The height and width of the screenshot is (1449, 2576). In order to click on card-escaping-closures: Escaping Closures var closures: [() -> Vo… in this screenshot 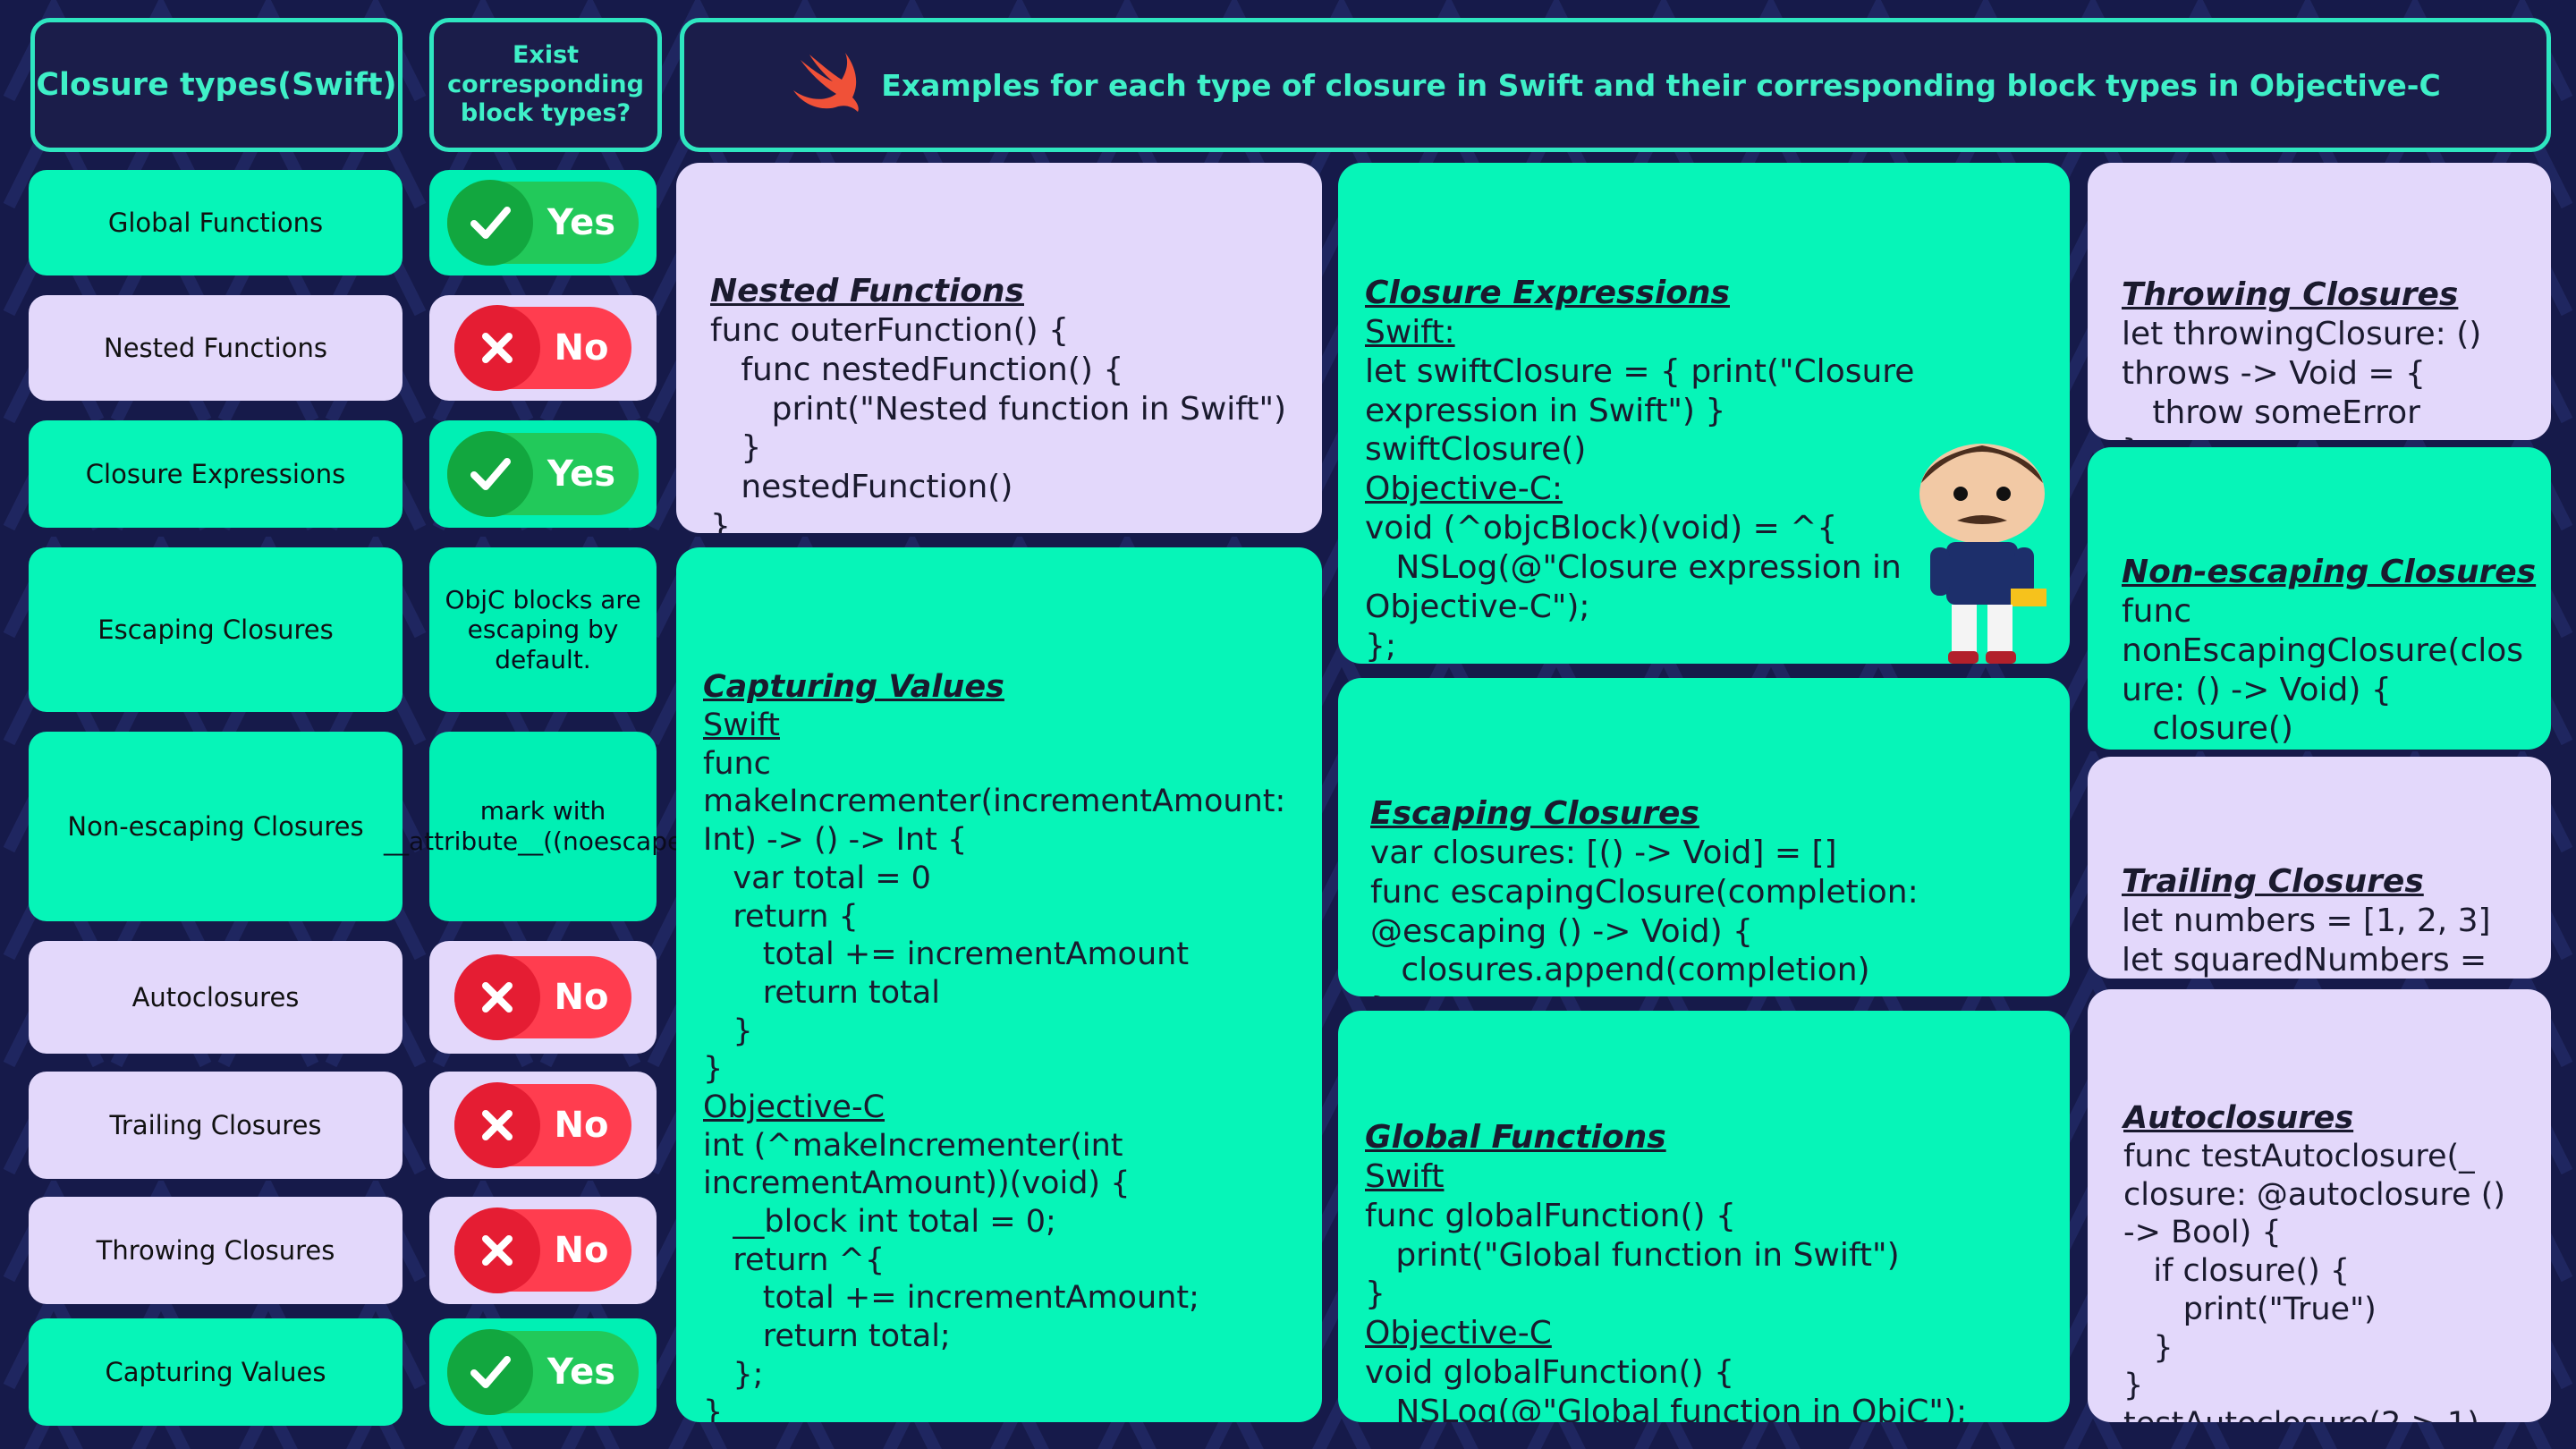, I will do `click(1704, 837)`.